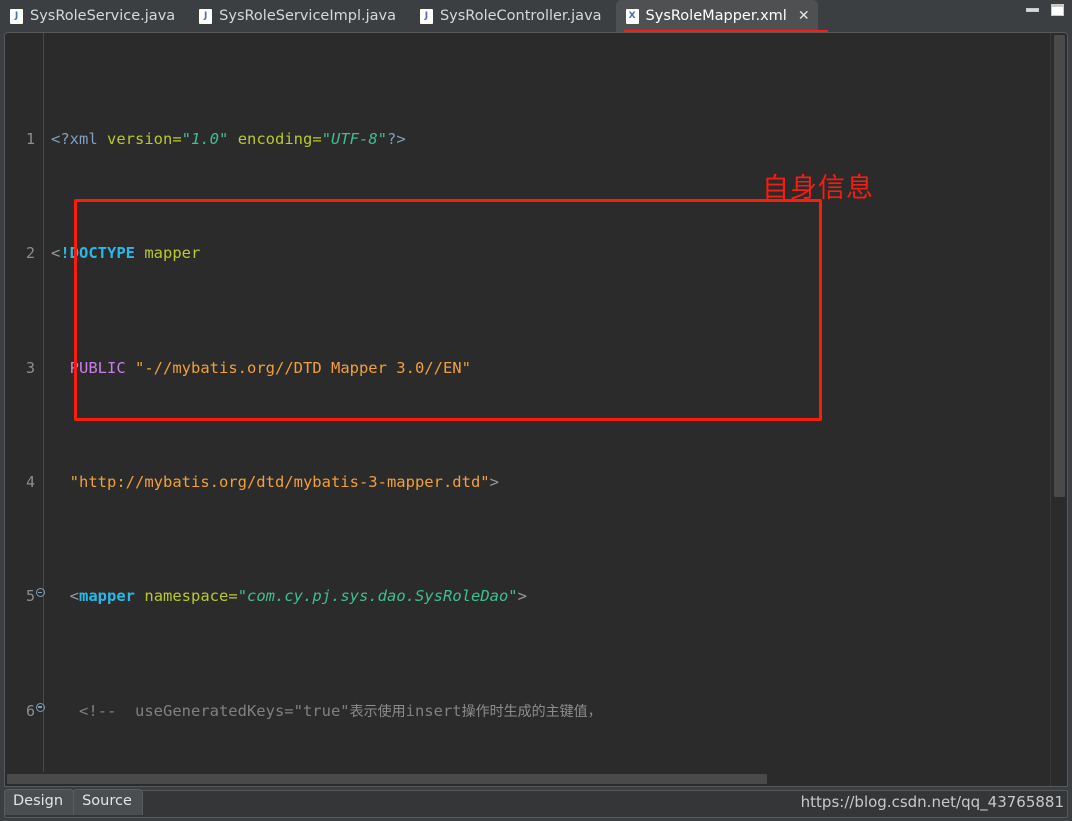  I want to click on tab-label: SysRoleServiceImpl.java, so click(307, 16).